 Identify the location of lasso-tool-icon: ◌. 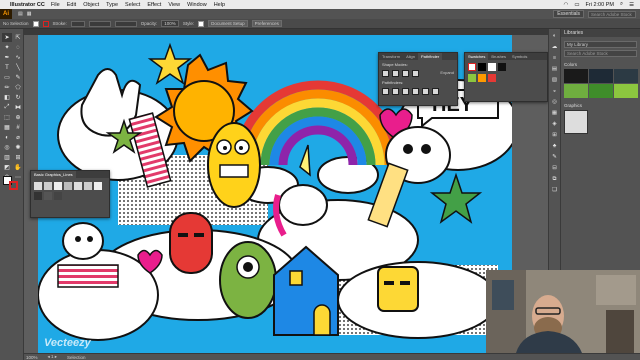
(18, 47).